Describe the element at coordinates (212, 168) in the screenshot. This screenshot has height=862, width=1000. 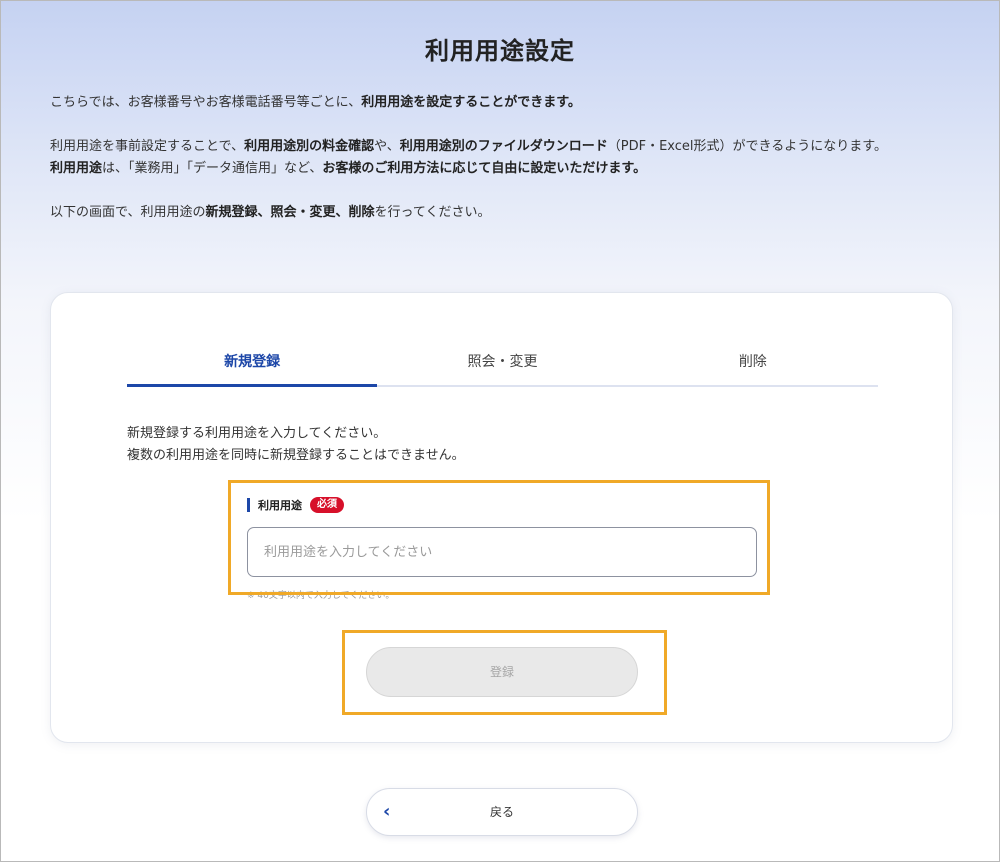
I see `intro-line-3-text: は、「業務用」「データ通信用」など、` at that location.